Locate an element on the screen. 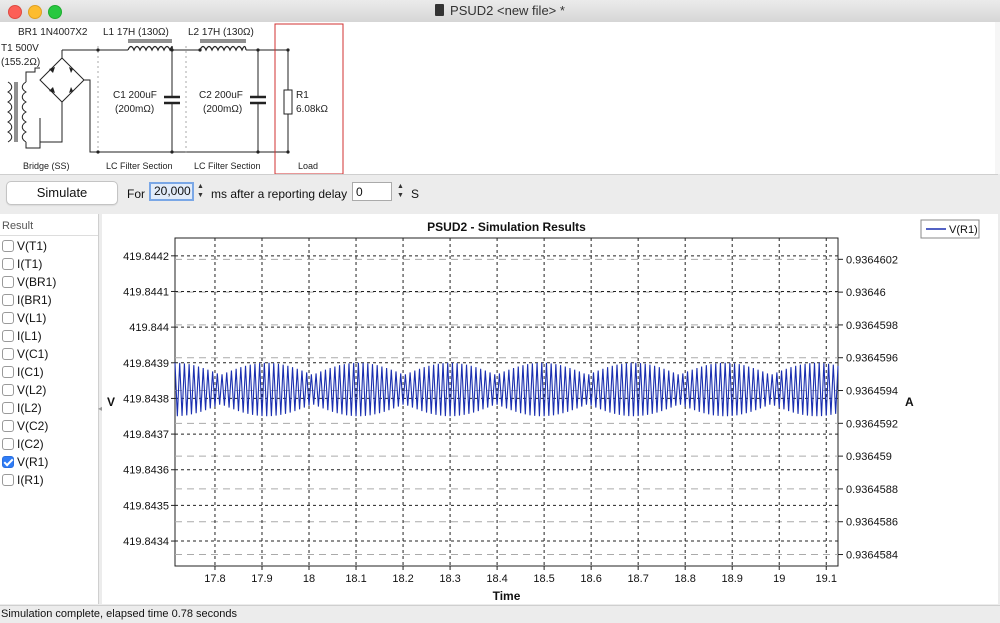 Image resolution: width=1000 pixels, height=623 pixels. x-tick-label: 18 is located at coordinates (309, 579).